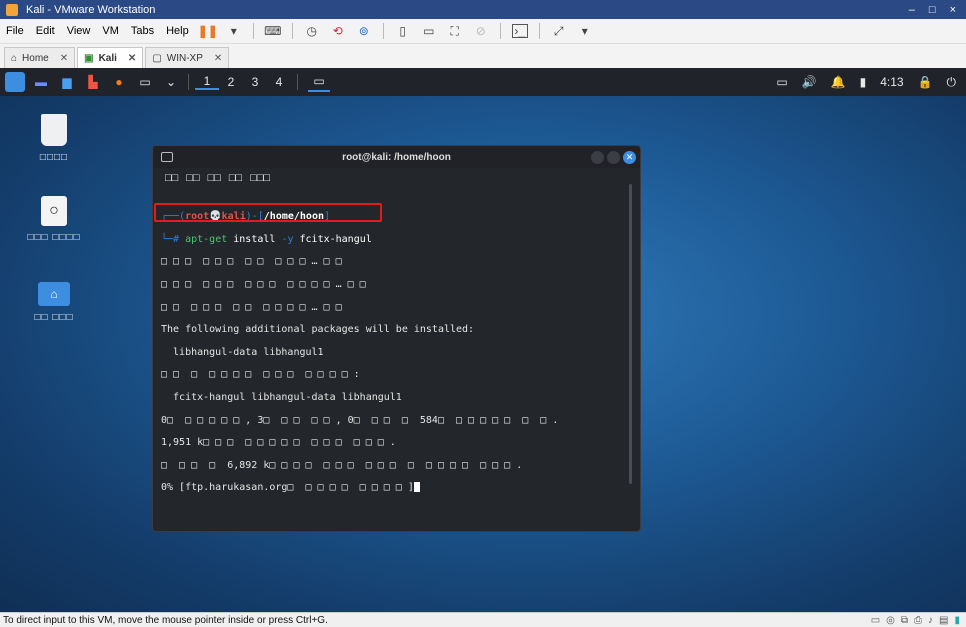  What do you see at coordinates (891, 82) in the screenshot?
I see `clock: 4:13` at bounding box center [891, 82].